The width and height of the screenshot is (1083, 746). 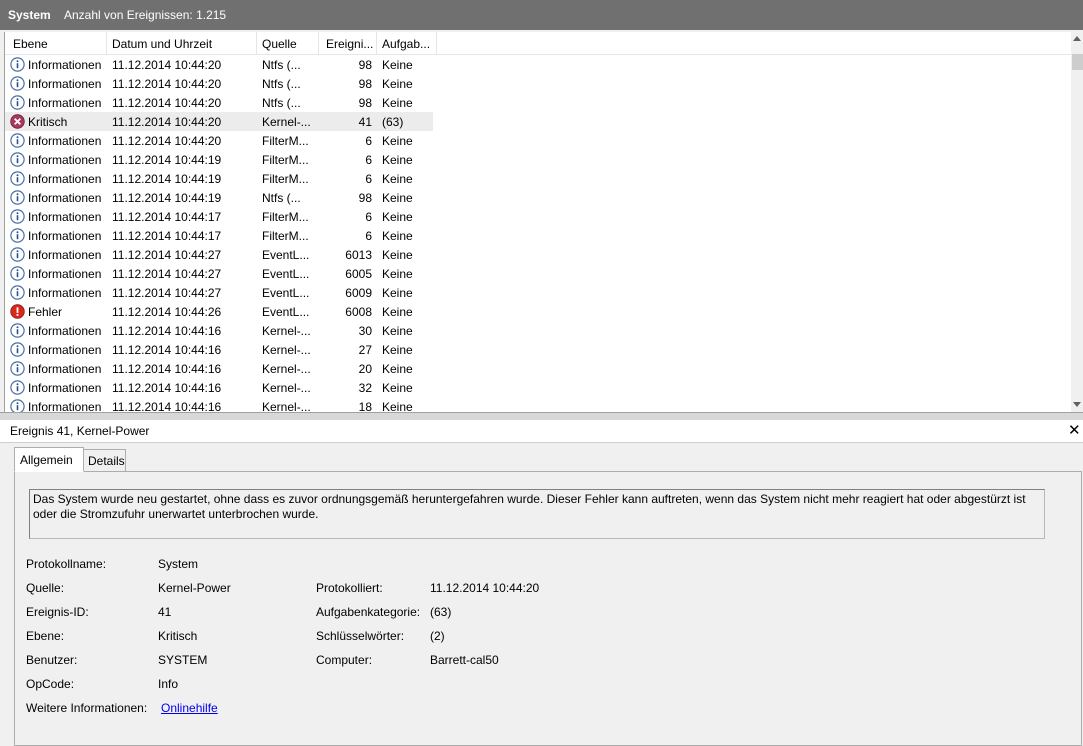 What do you see at coordinates (279, 45) in the screenshot?
I see `column-header-source: Quelle` at bounding box center [279, 45].